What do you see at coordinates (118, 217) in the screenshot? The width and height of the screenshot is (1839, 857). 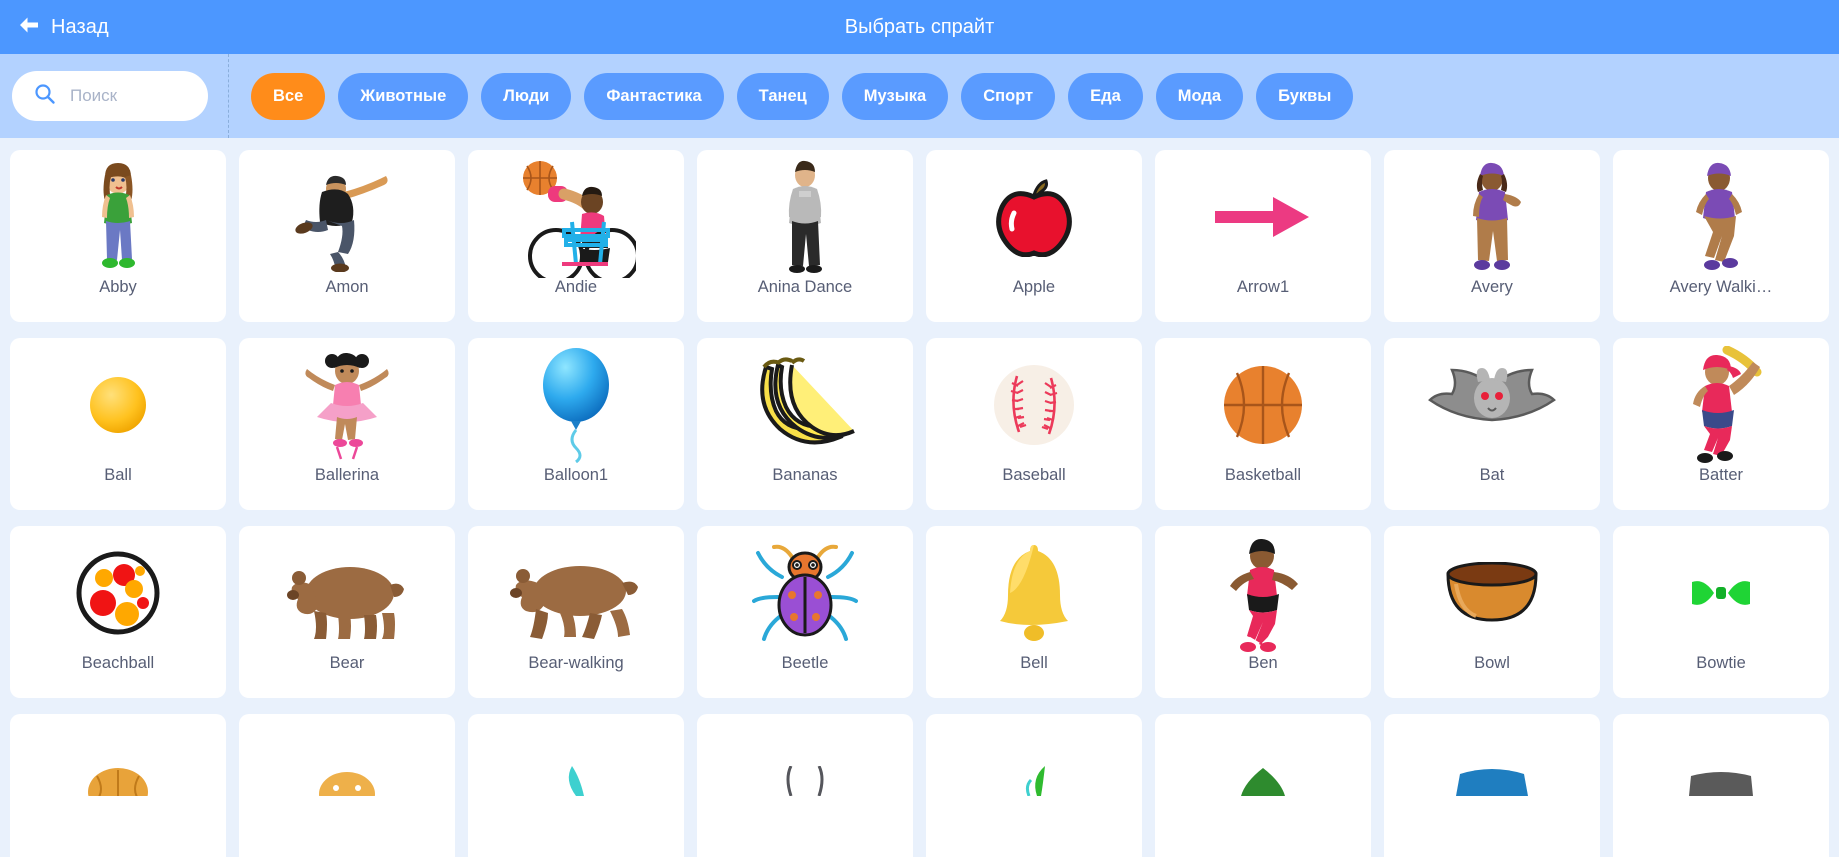 I see `girl-green-shirt-icon` at bounding box center [118, 217].